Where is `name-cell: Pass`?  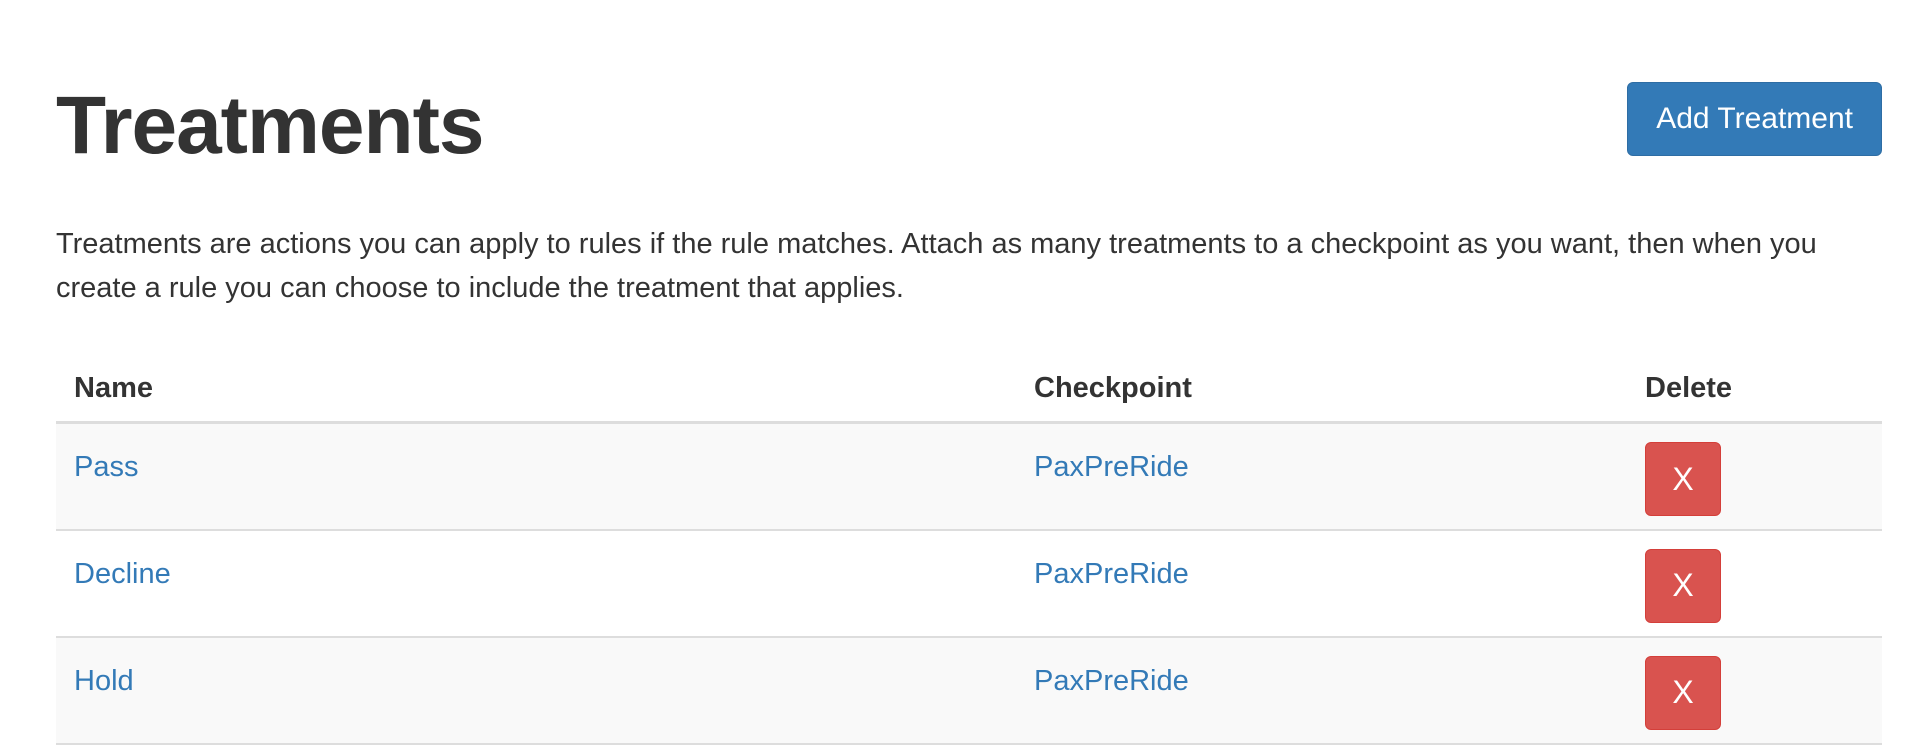
name-cell: Pass is located at coordinates (536, 476).